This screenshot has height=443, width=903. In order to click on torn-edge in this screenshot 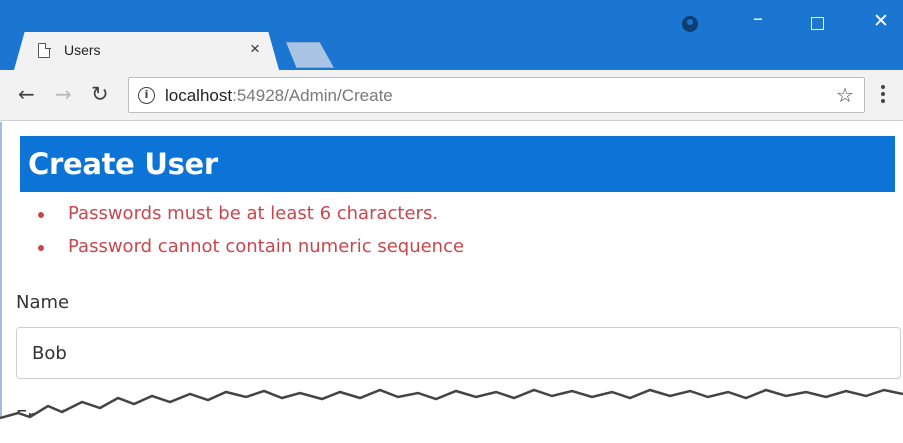, I will do `click(451, 415)`.